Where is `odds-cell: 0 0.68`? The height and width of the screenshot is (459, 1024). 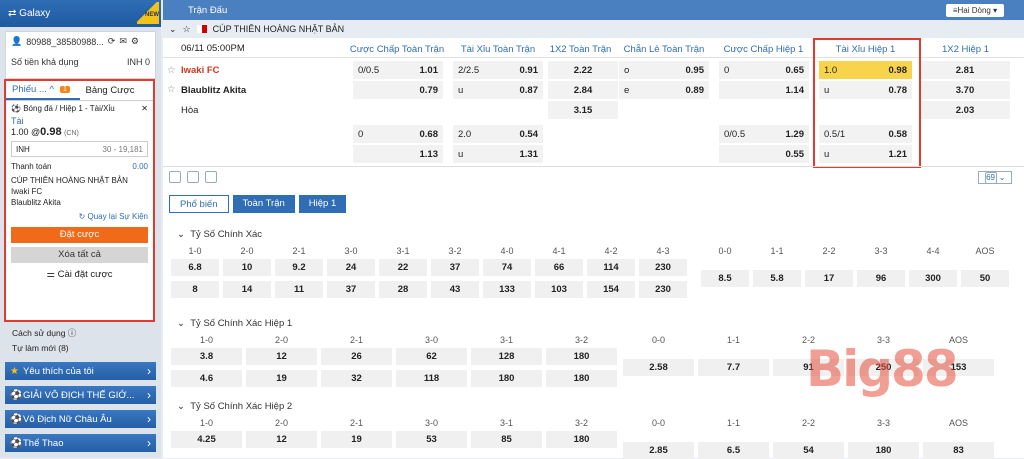 odds-cell: 0 0.68 is located at coordinates (398, 134).